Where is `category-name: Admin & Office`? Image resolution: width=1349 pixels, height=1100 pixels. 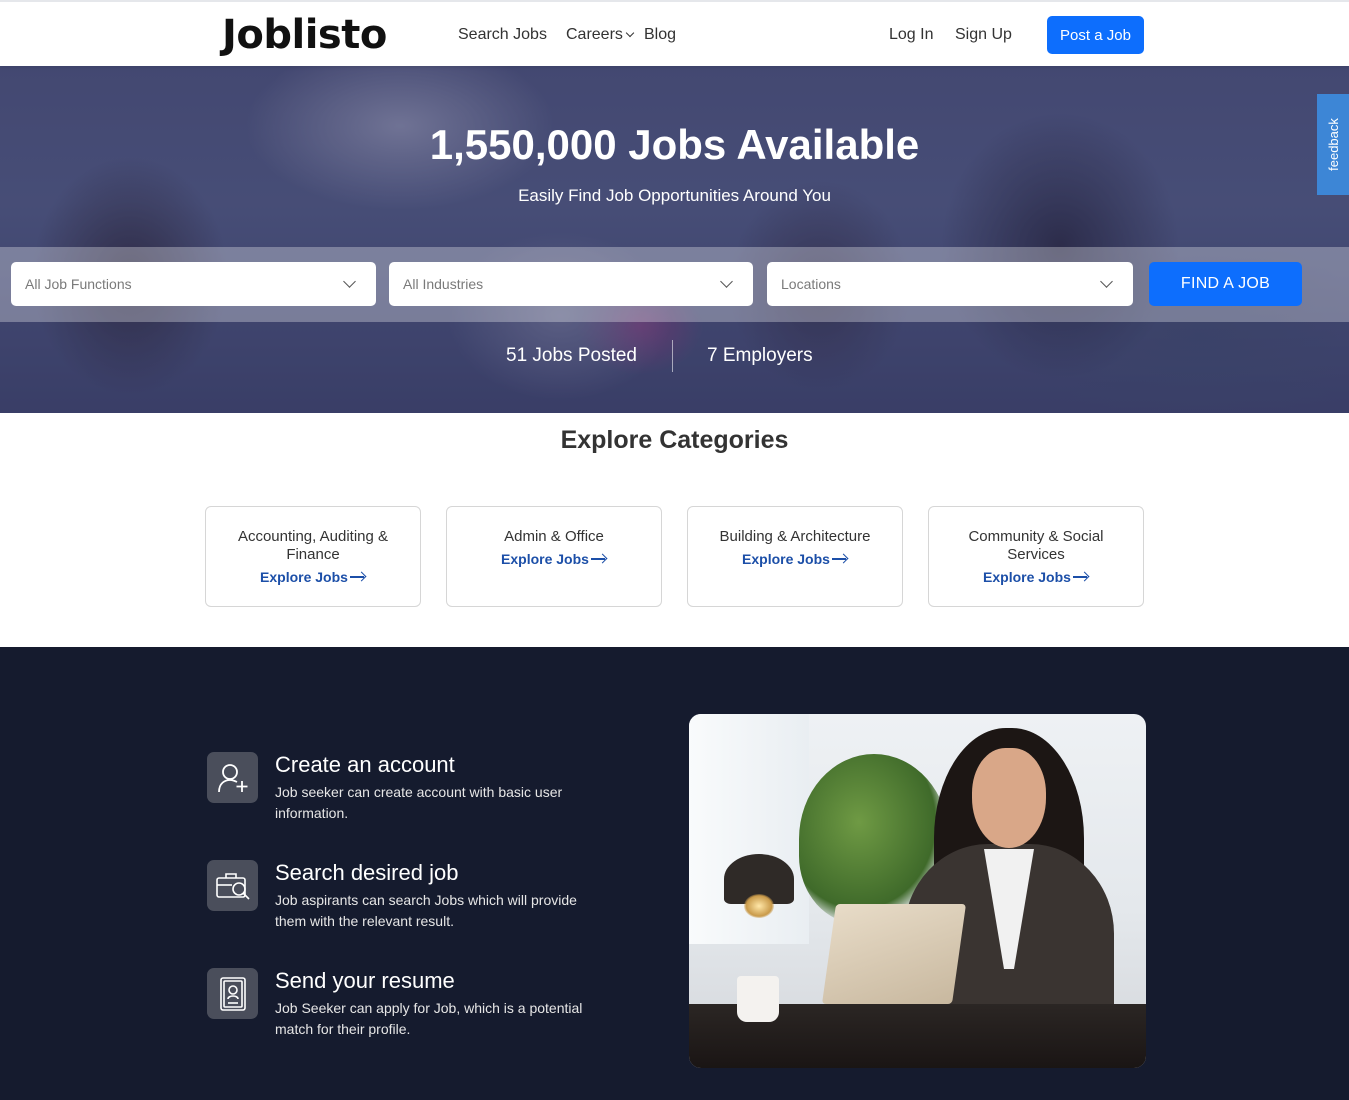
category-name: Admin & Office is located at coordinates (554, 536).